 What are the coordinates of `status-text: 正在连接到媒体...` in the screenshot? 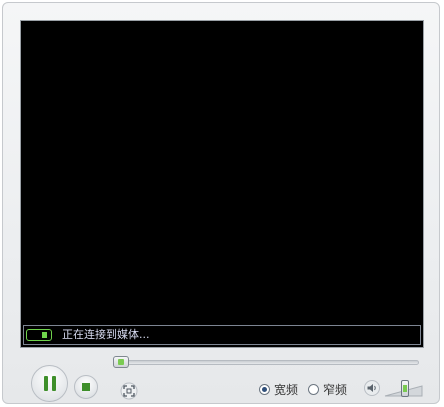 It's located at (106, 334).